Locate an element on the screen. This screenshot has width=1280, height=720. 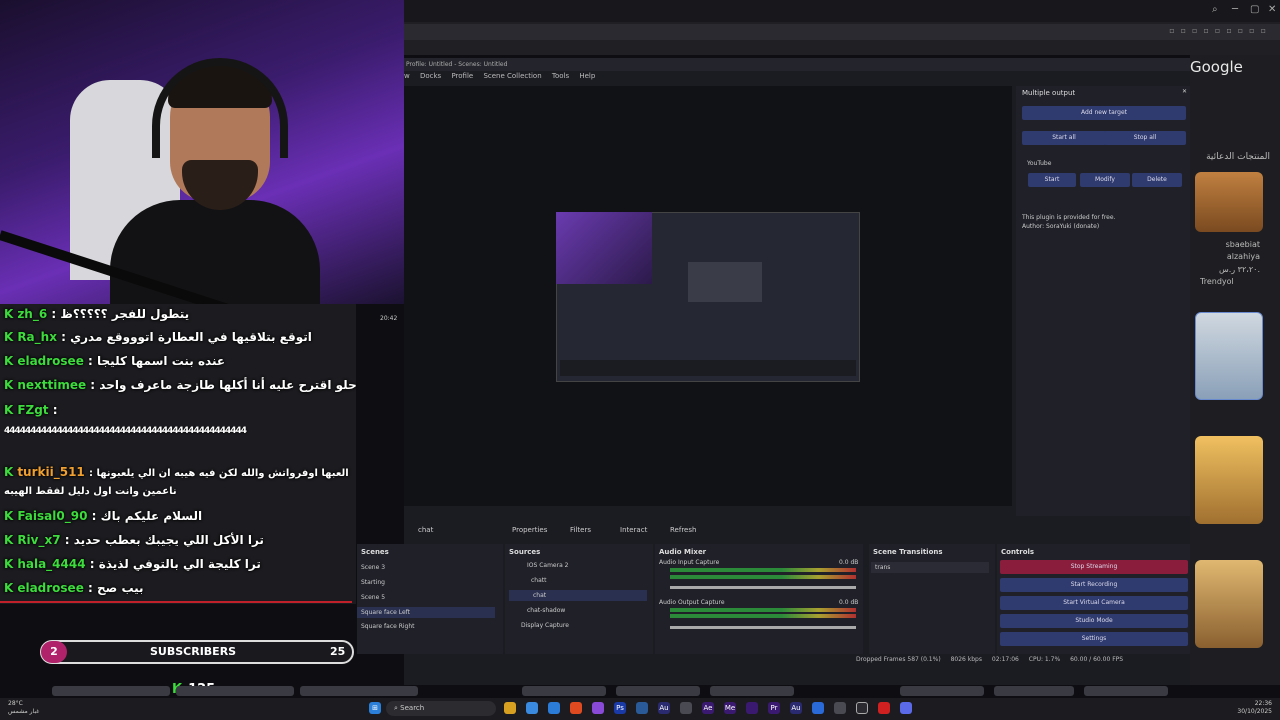
clock-label: 20:42 is located at coordinates (389, 318).